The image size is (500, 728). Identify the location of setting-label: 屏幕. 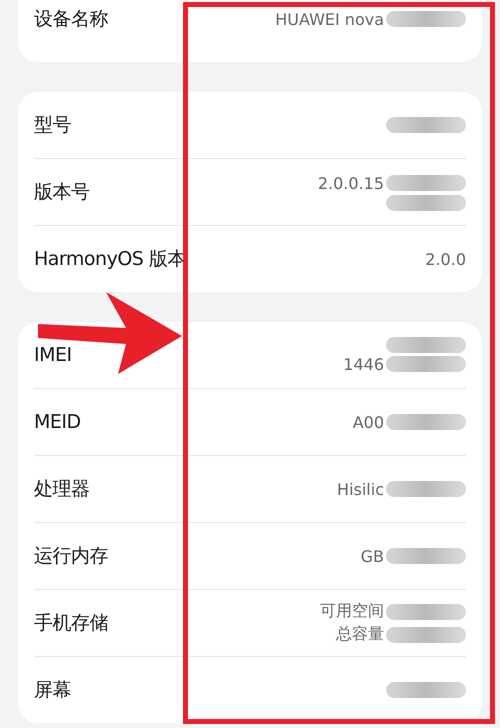
(52, 690).